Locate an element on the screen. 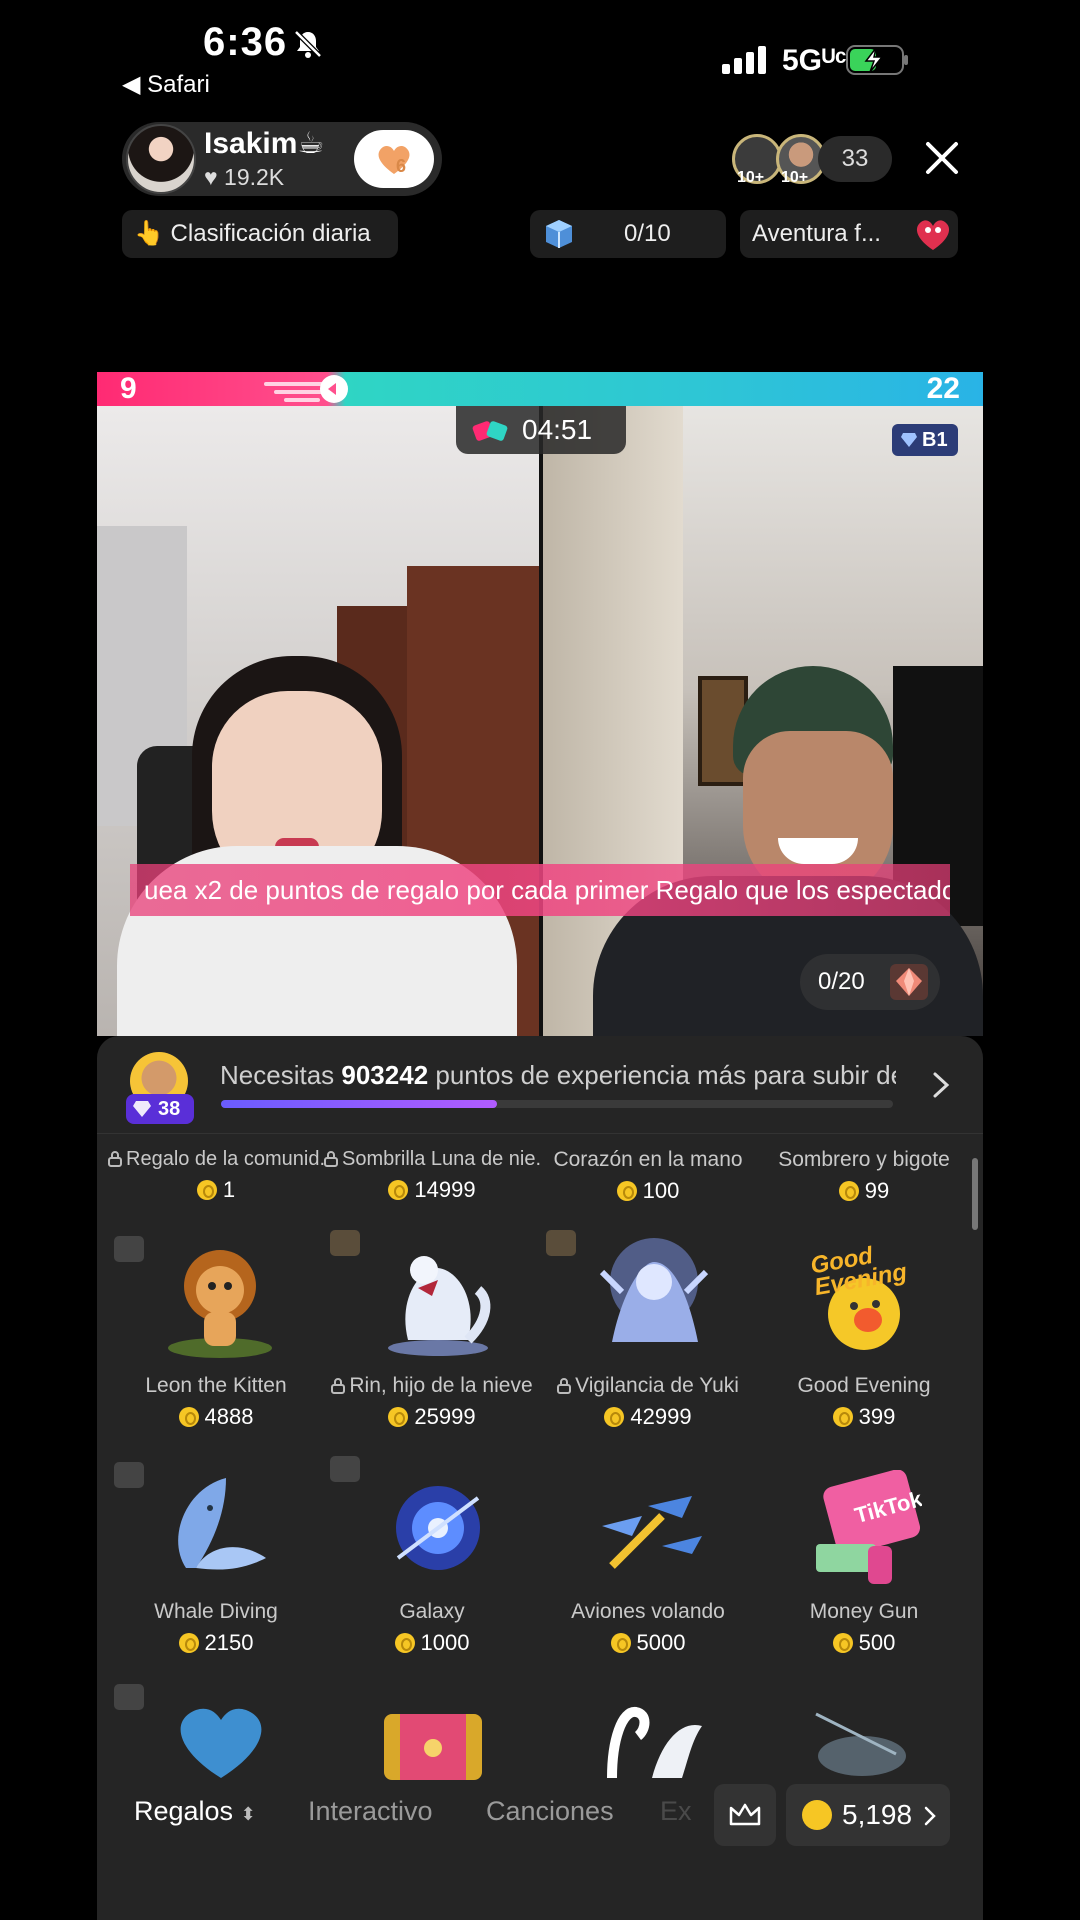 The image size is (1080, 1920). gift-price: 500 is located at coordinates (864, 1643).